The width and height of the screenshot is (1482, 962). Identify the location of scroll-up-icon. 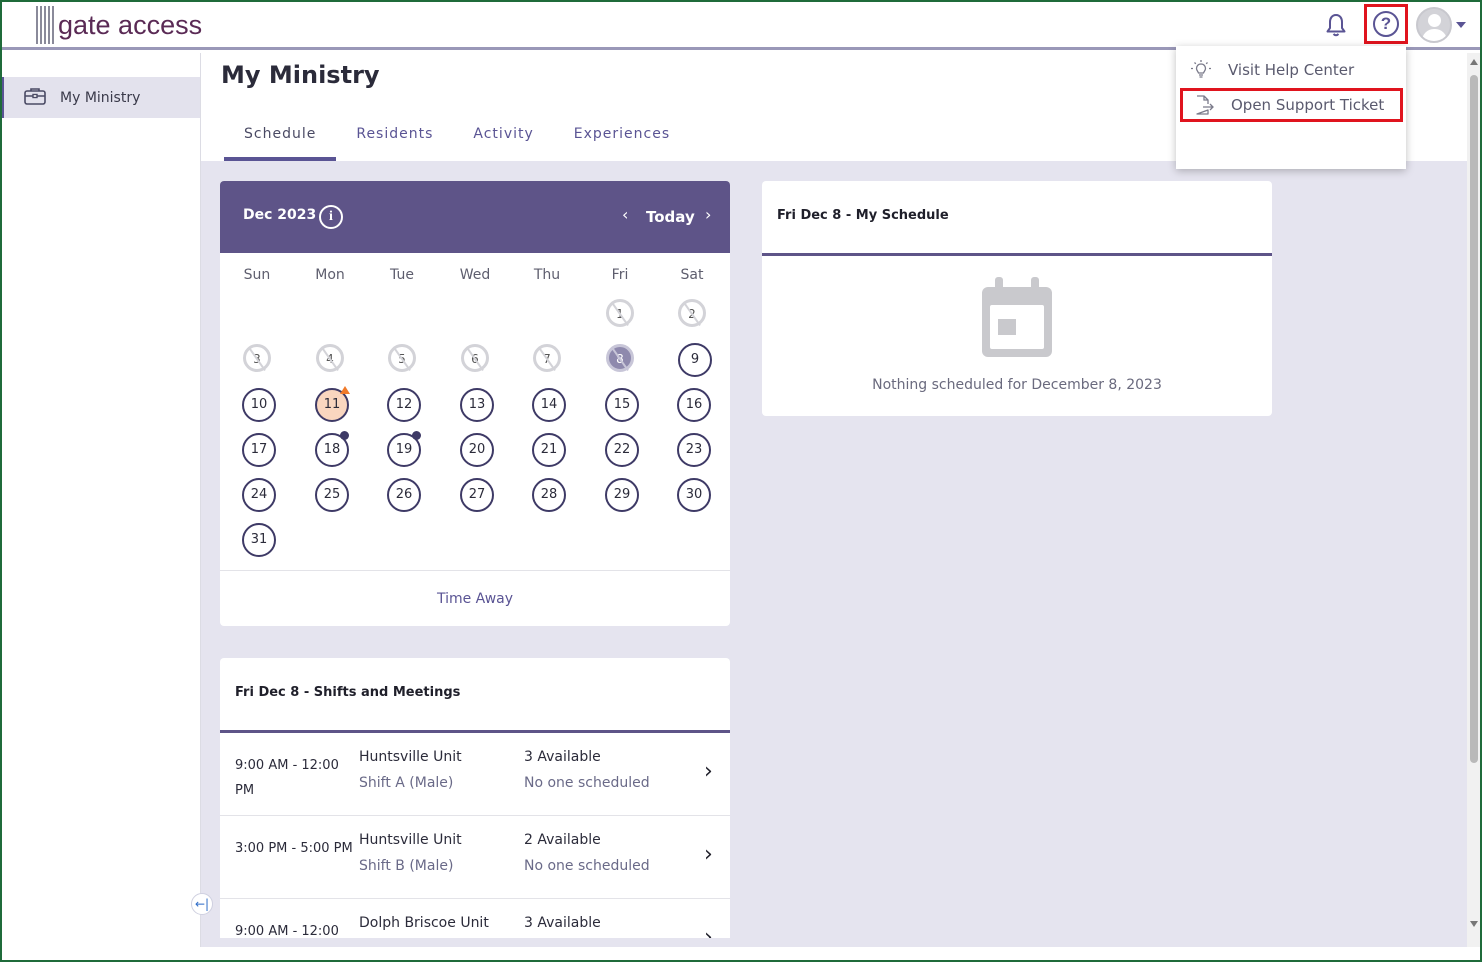
(1474, 62).